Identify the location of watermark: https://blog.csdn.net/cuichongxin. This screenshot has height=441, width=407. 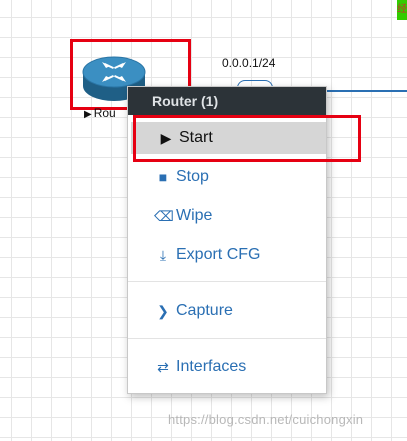
(266, 419).